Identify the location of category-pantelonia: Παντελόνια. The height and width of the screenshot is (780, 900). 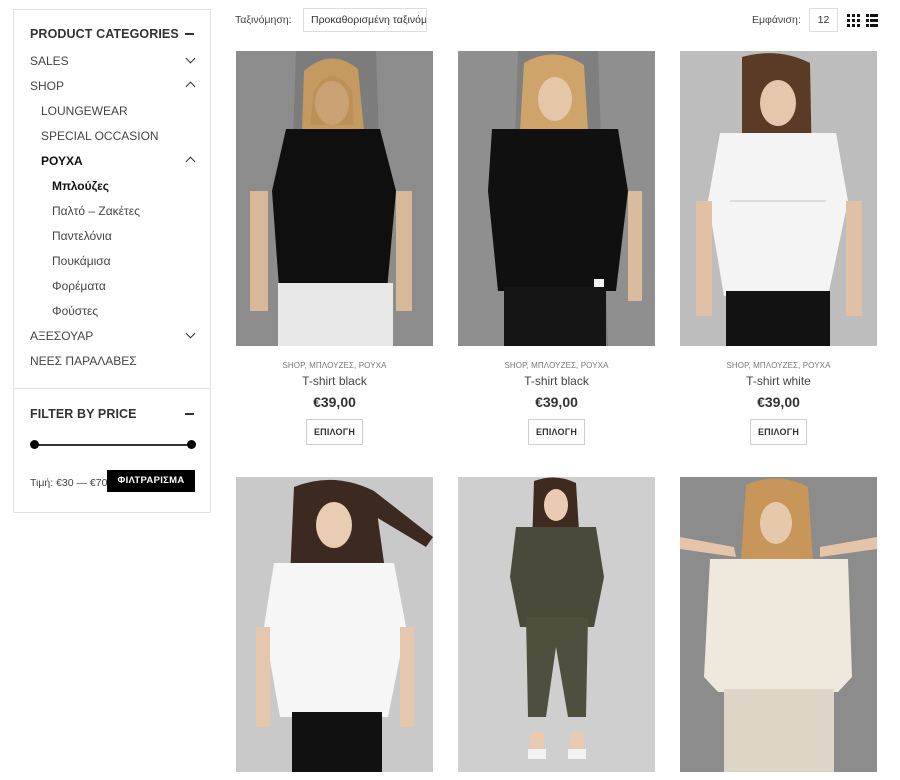
(82, 236).